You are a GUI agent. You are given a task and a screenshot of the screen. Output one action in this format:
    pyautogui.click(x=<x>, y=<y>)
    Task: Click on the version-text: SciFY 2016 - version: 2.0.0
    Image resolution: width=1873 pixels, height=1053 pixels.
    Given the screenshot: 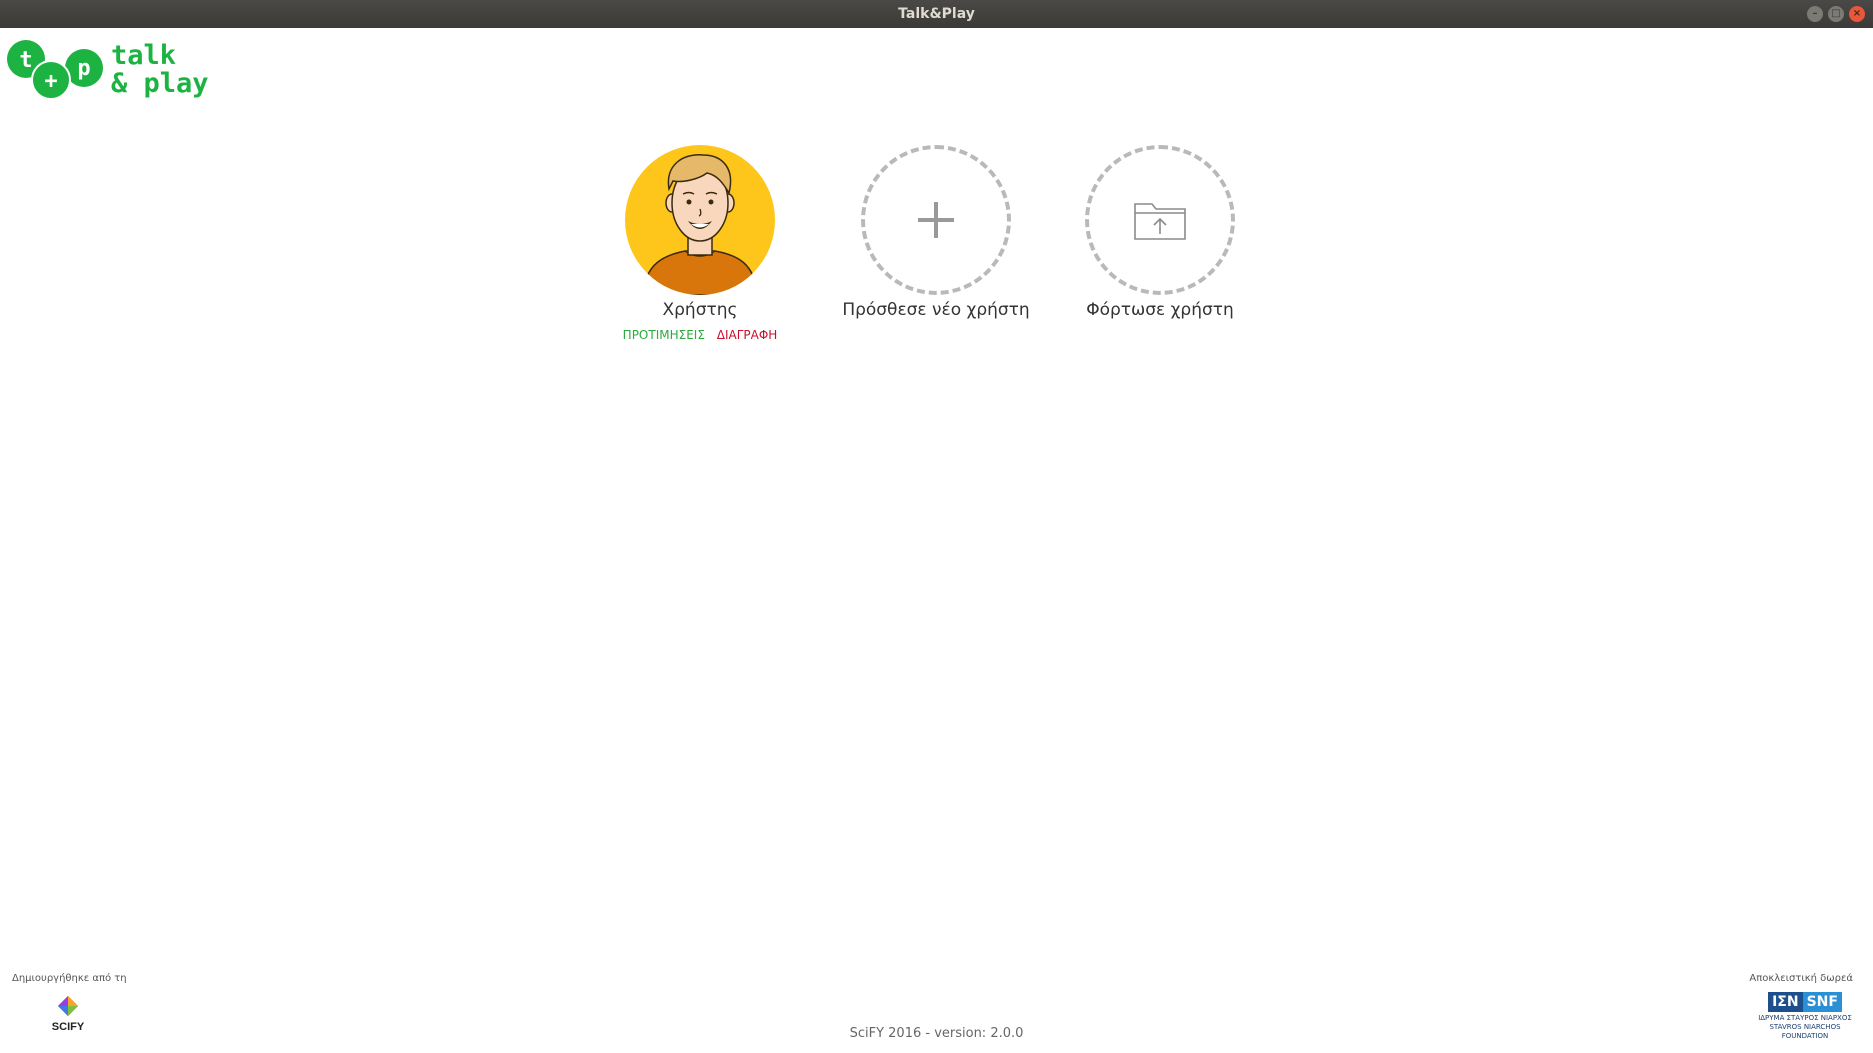 What is the action you would take?
    pyautogui.click(x=936, y=1033)
    